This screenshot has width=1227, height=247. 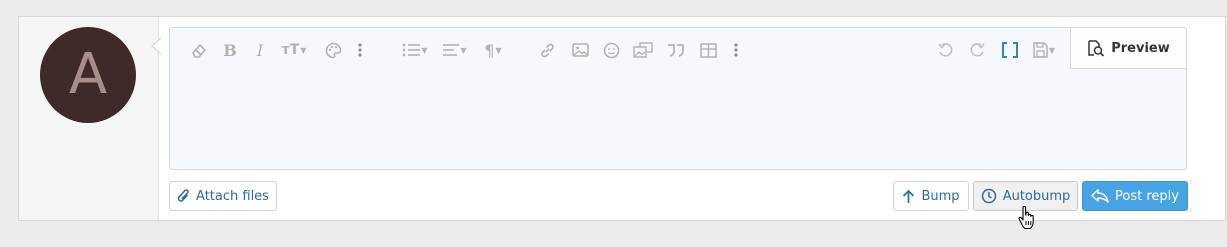 I want to click on italic-icon: I, so click(x=260, y=50).